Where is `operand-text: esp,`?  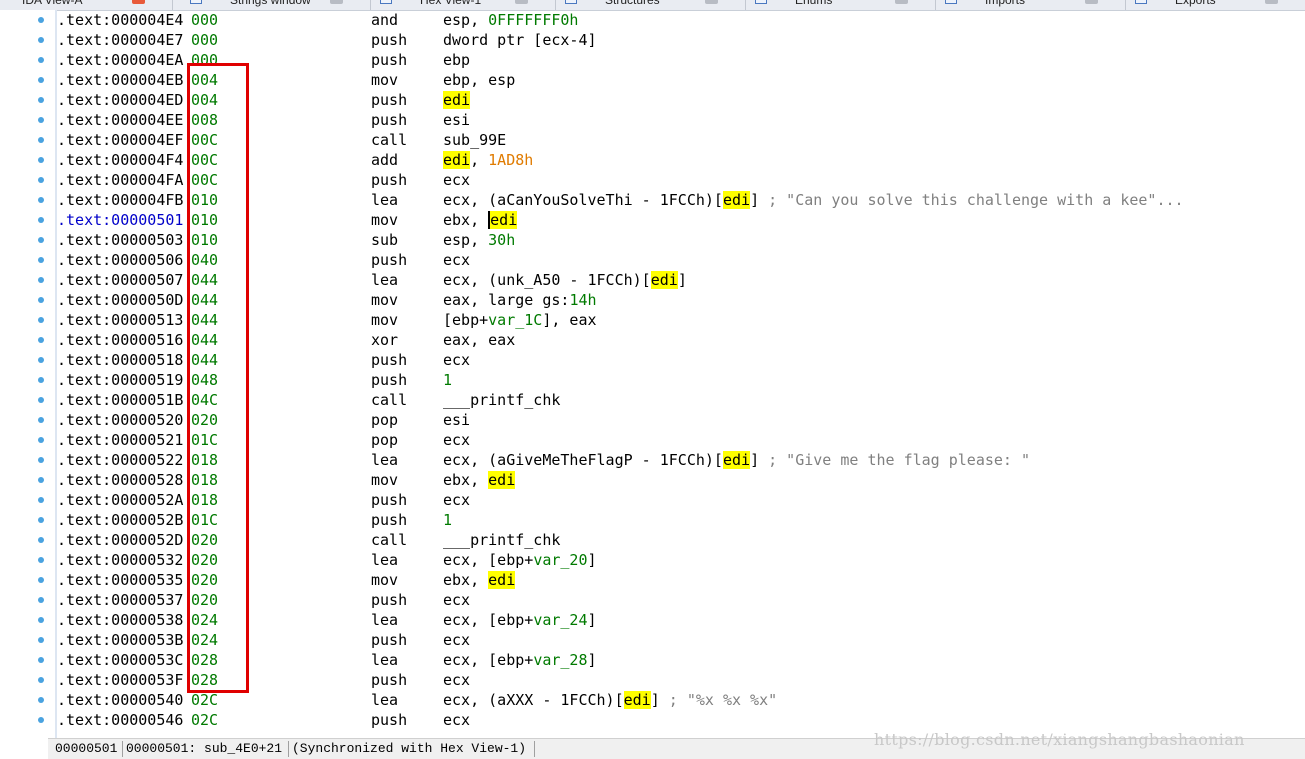 operand-text: esp, is located at coordinates (466, 20).